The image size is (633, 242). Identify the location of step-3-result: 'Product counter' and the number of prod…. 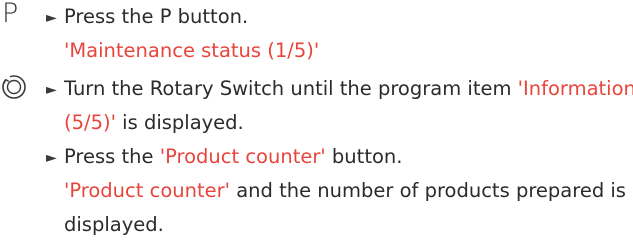
(345, 190).